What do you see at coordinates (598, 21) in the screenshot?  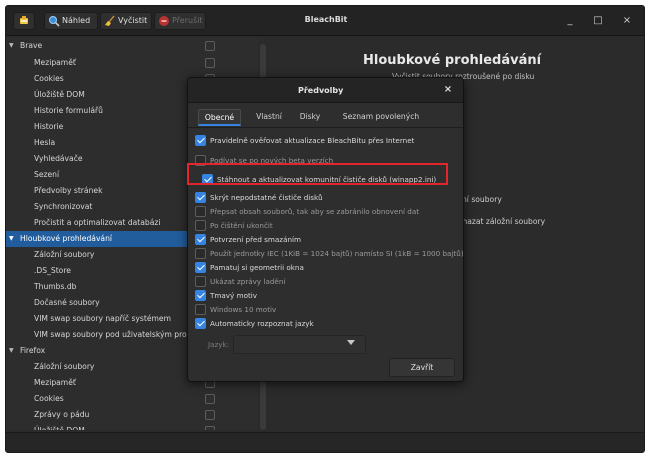 I see `maximize-button: □` at bounding box center [598, 21].